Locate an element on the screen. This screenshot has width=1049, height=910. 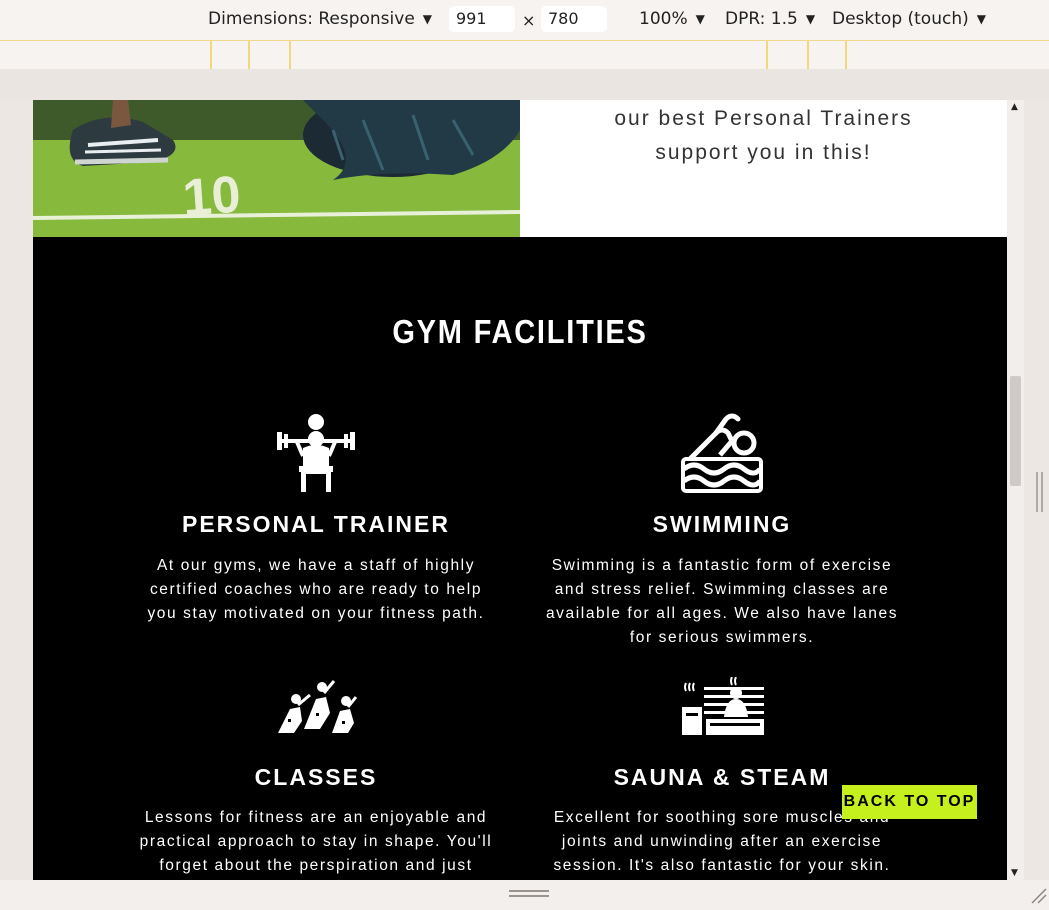
dimensions-dropdown: Dimensions: Responsive ▼ is located at coordinates (320, 19).